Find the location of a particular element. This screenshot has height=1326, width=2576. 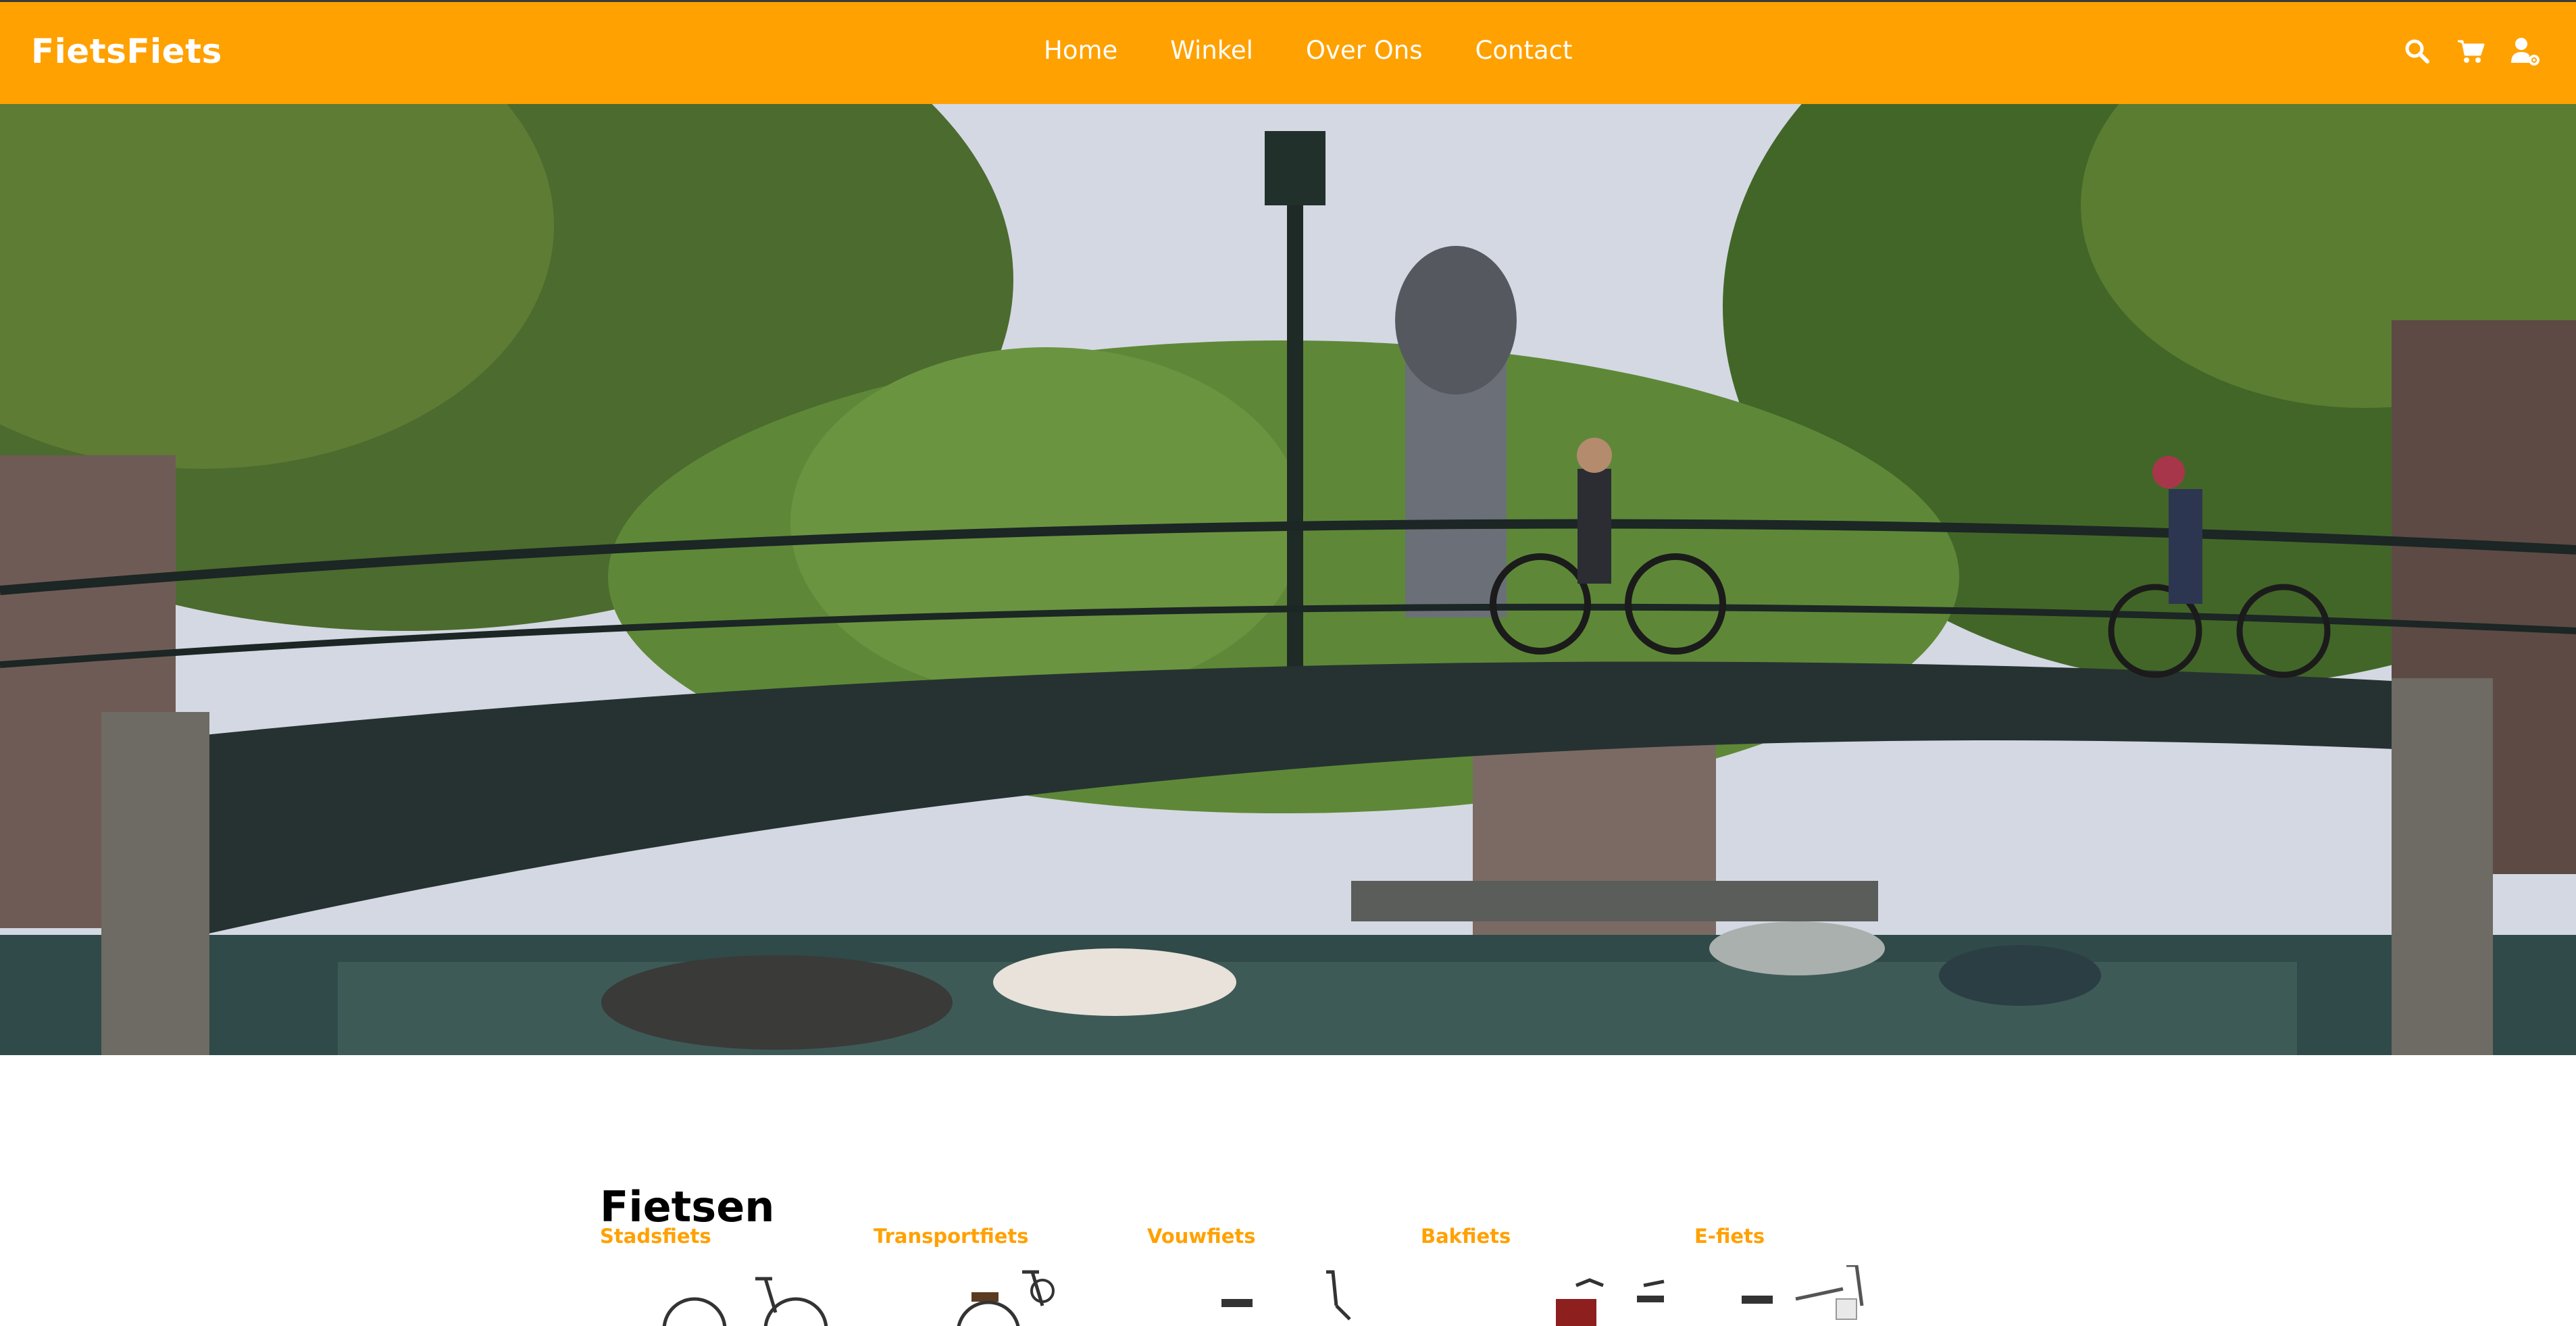

main-nav: Home Winkel Over Ons Contact is located at coordinates (1334, 51).